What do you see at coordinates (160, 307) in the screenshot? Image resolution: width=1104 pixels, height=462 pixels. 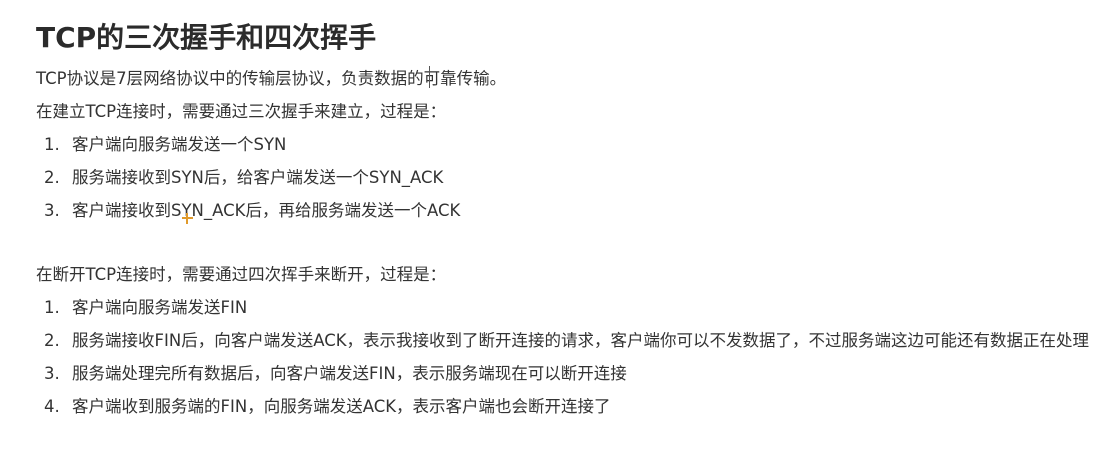 I see `list-item-text: 客户端向服务端发送FIN` at bounding box center [160, 307].